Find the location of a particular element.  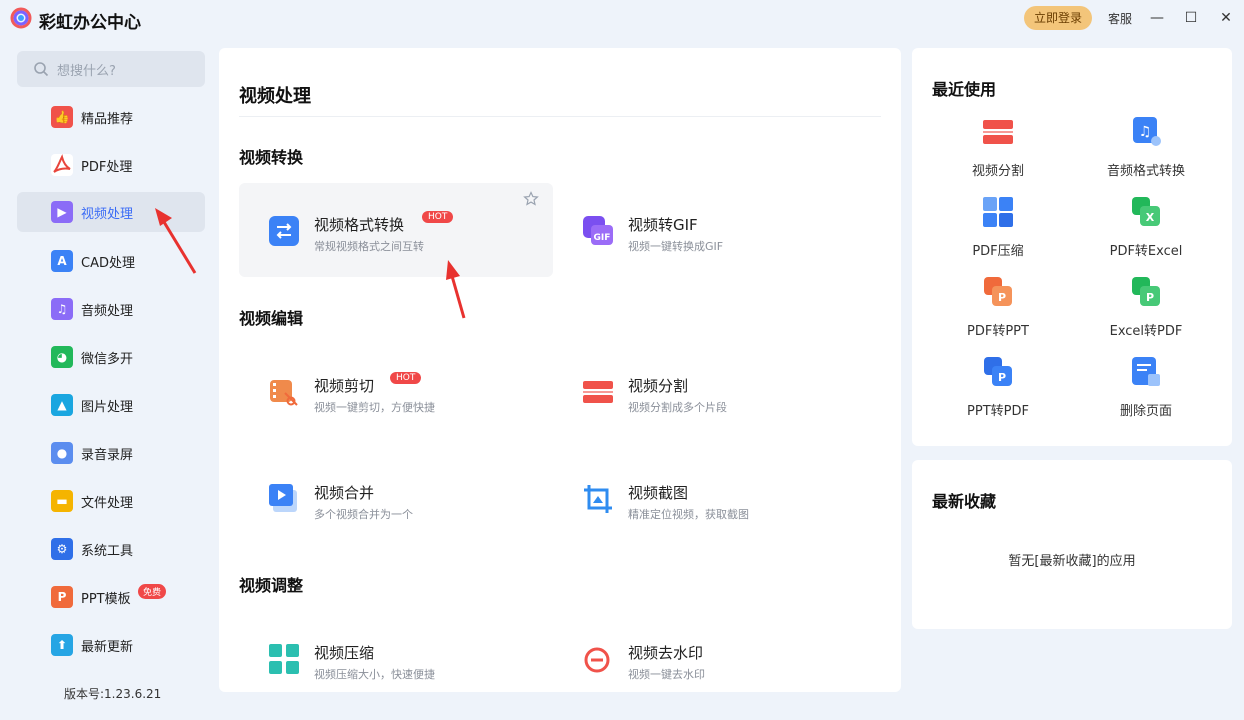

tool-label: PDF转PPT is located at coordinates (998, 331).